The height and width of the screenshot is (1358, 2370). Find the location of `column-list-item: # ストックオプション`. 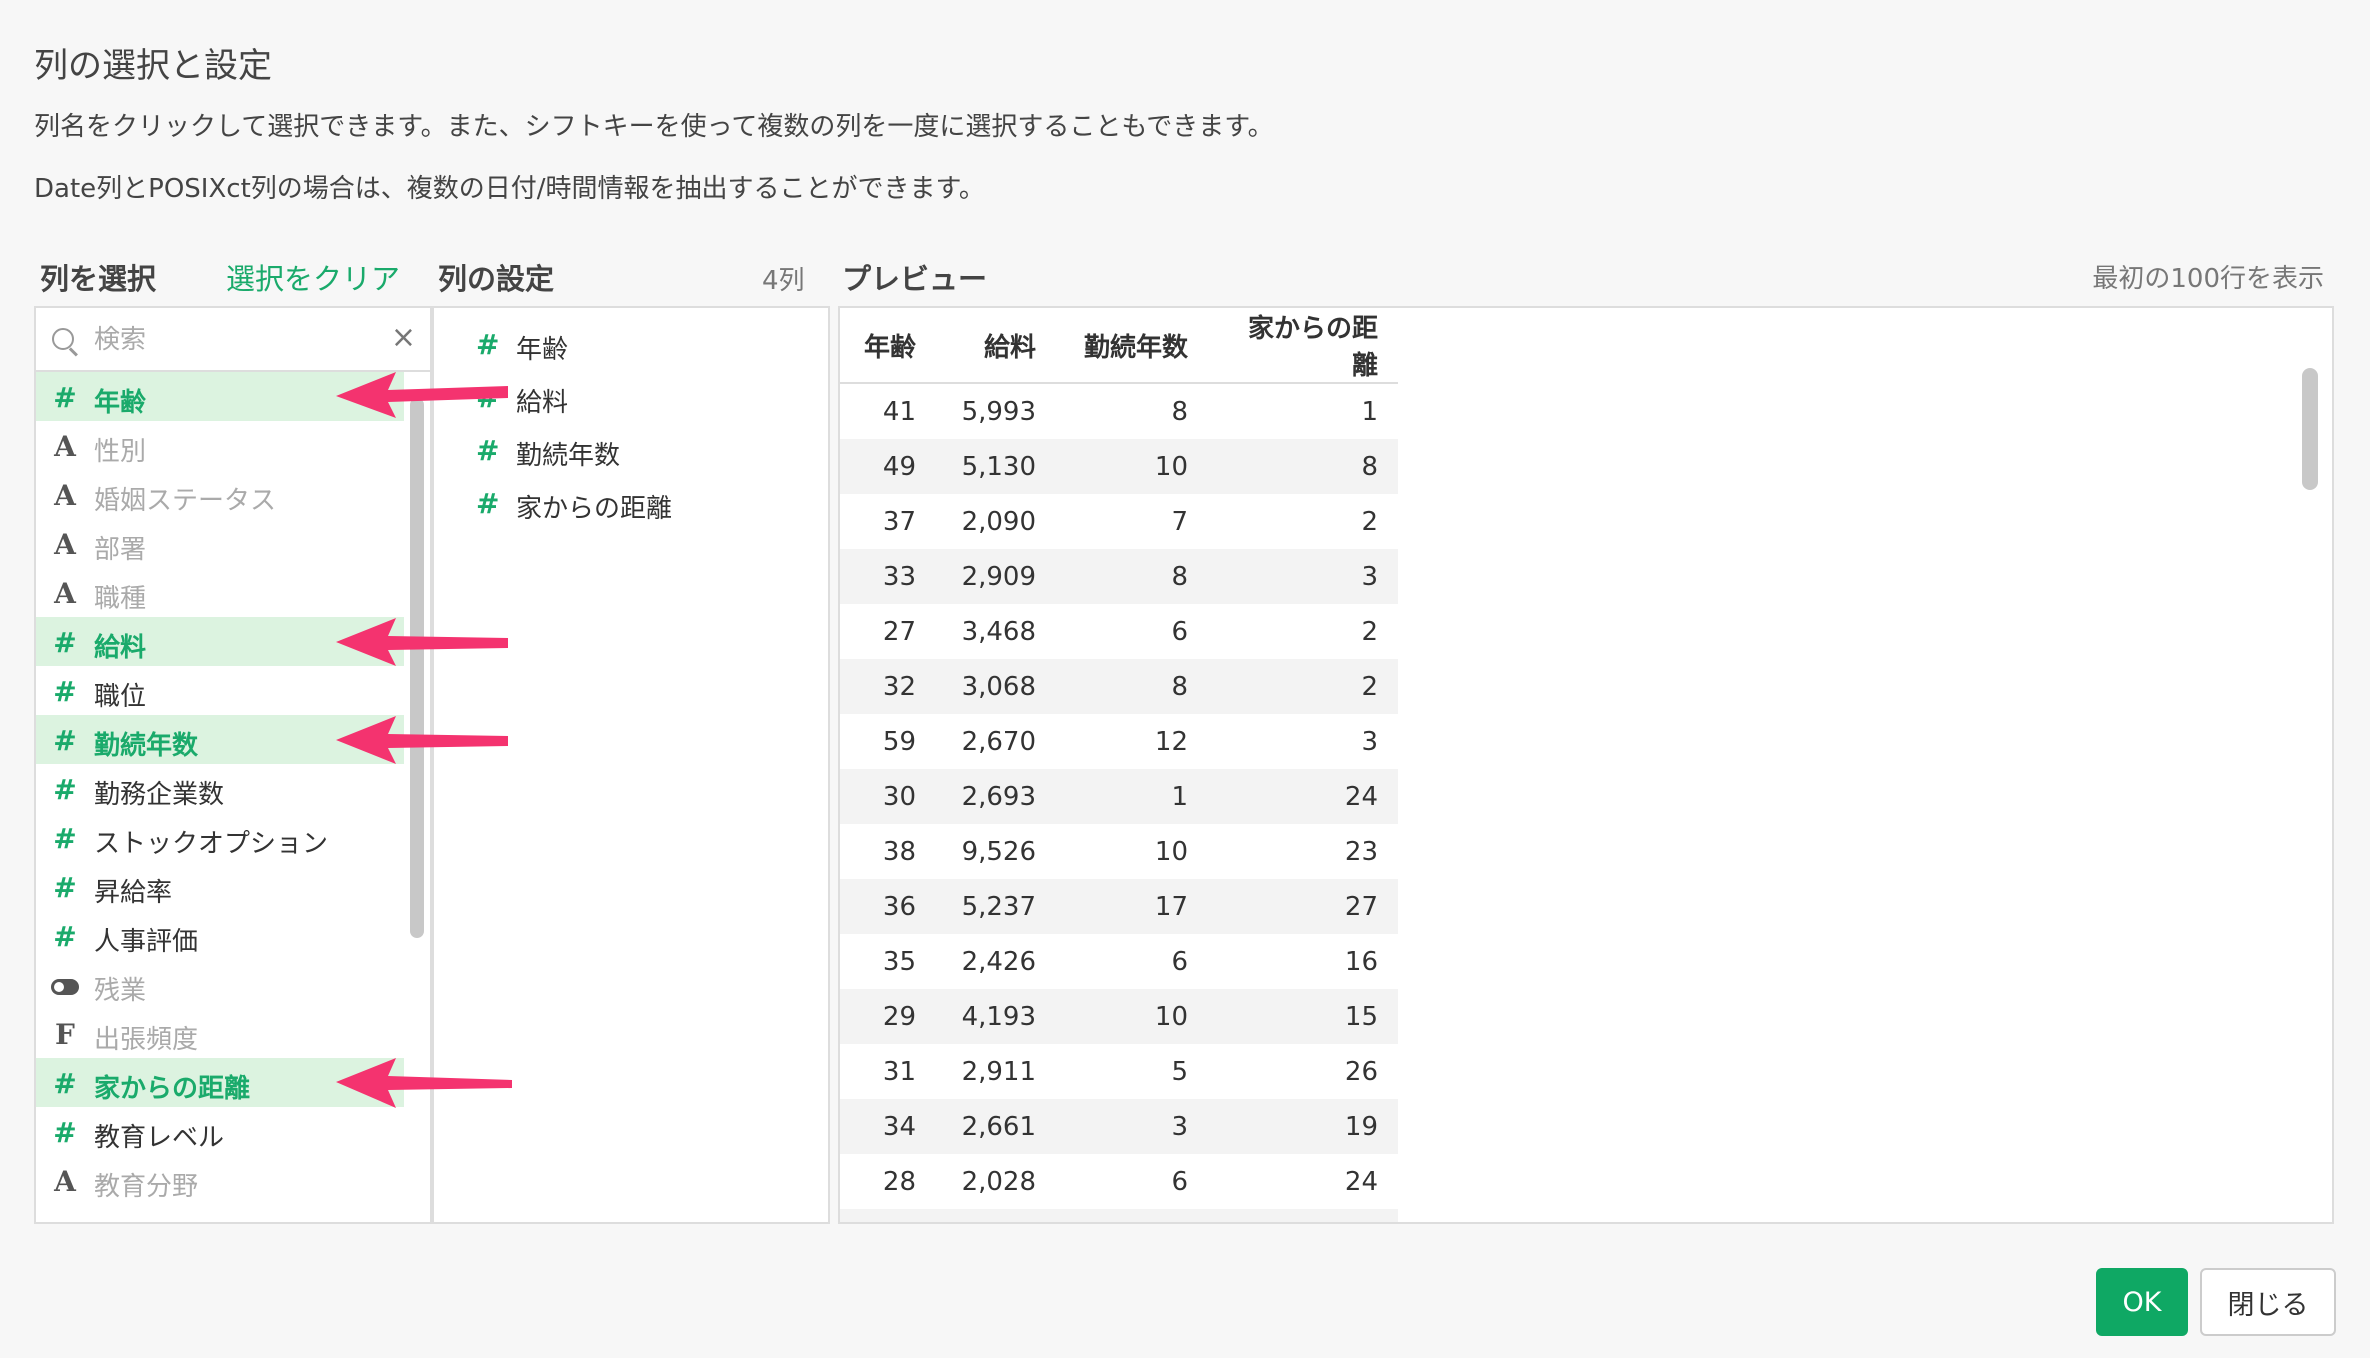

column-list-item: # ストックオプション is located at coordinates (220, 837).